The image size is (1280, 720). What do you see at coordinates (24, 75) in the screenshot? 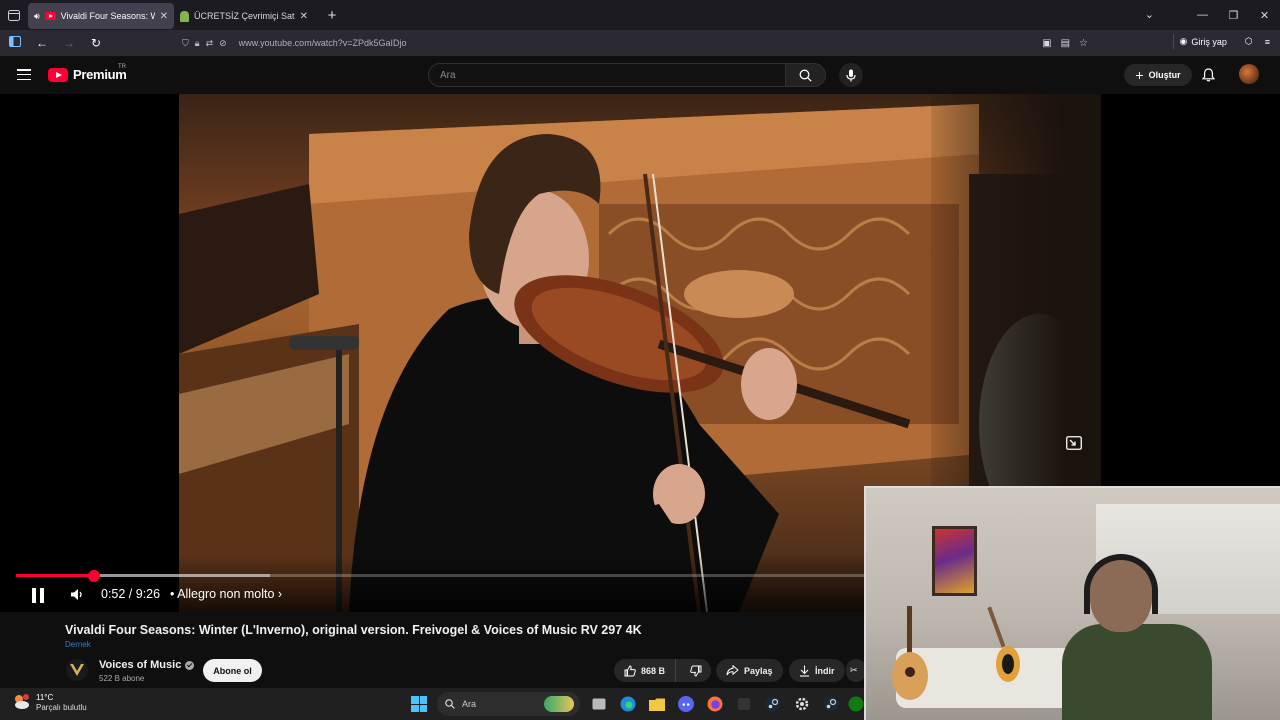
I see `hamburger-menu-icon` at bounding box center [24, 75].